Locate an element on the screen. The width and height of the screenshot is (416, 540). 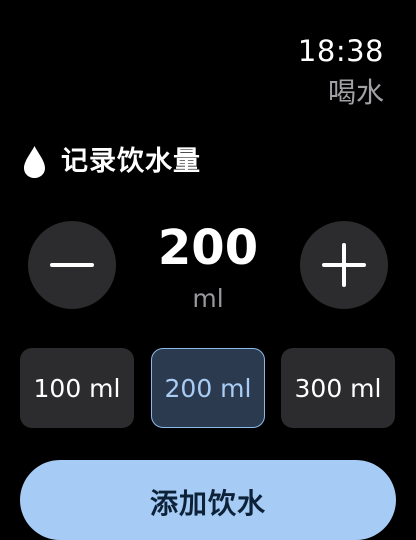
section-title: 记录饮水量 is located at coordinates (131, 161).